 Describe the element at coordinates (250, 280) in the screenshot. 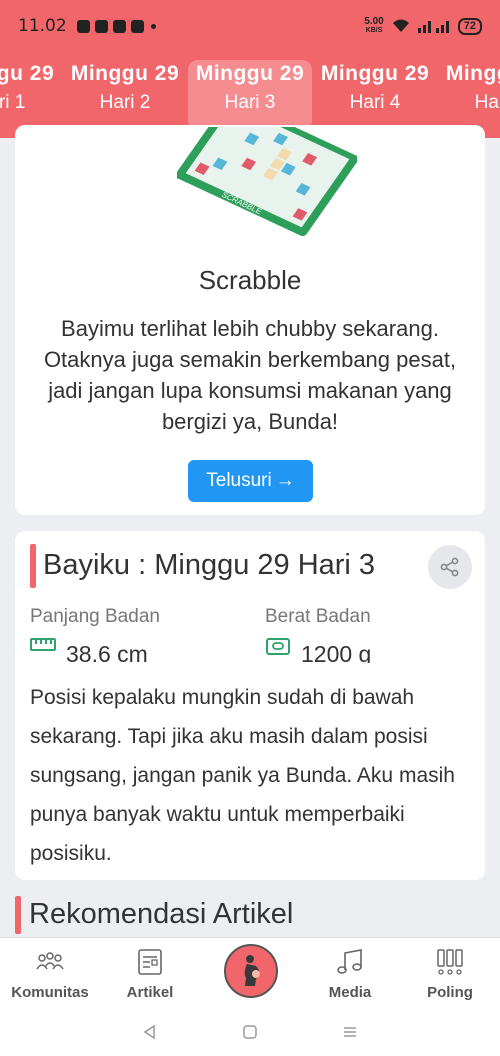

I see `activity-title: Scrabble` at that location.